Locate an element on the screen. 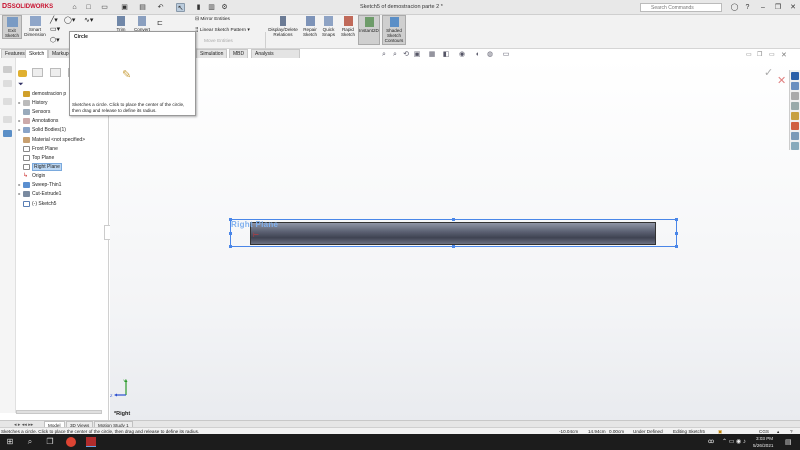 The height and width of the screenshot is (450, 800). move-entities-button: Move Entities is located at coordinates (218, 41).